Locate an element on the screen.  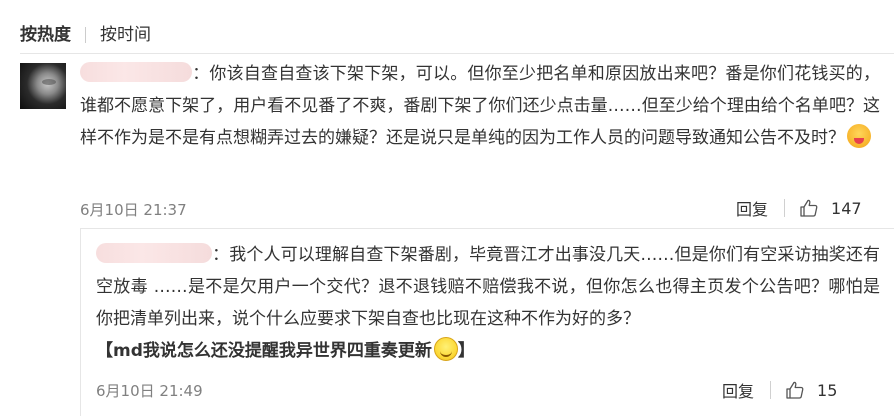
avatar is located at coordinates (43, 86).